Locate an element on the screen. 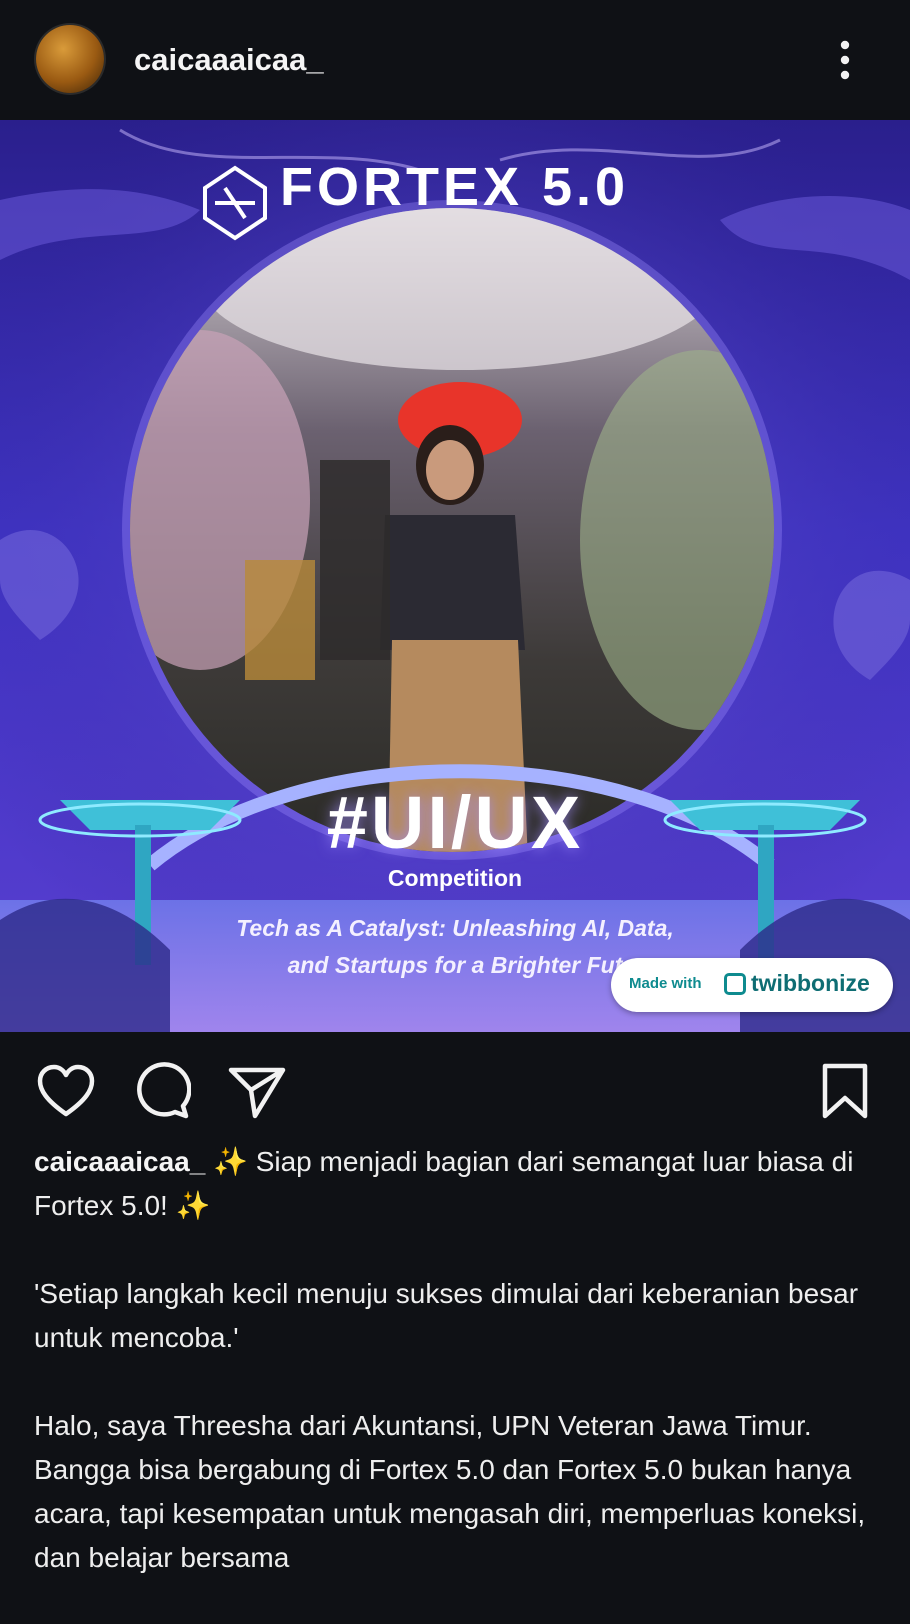  post-username: caicaaaicaa_ is located at coordinates (229, 60).